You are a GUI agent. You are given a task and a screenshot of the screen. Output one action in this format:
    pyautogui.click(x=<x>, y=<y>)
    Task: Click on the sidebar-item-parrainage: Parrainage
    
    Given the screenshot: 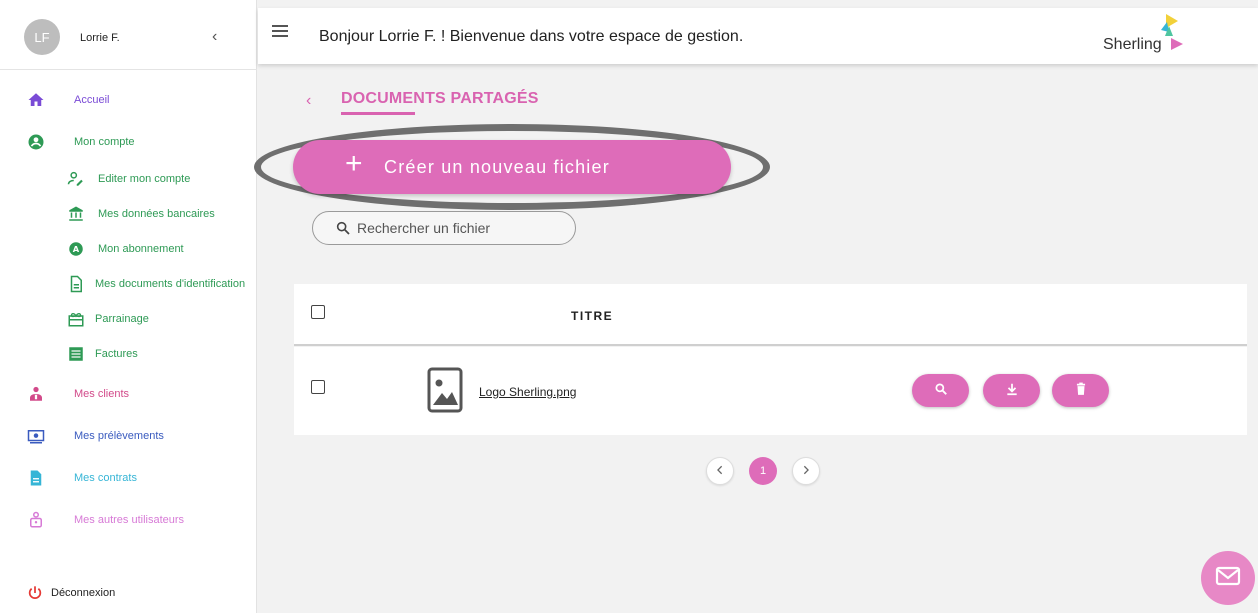 What is the action you would take?
    pyautogui.click(x=108, y=319)
    